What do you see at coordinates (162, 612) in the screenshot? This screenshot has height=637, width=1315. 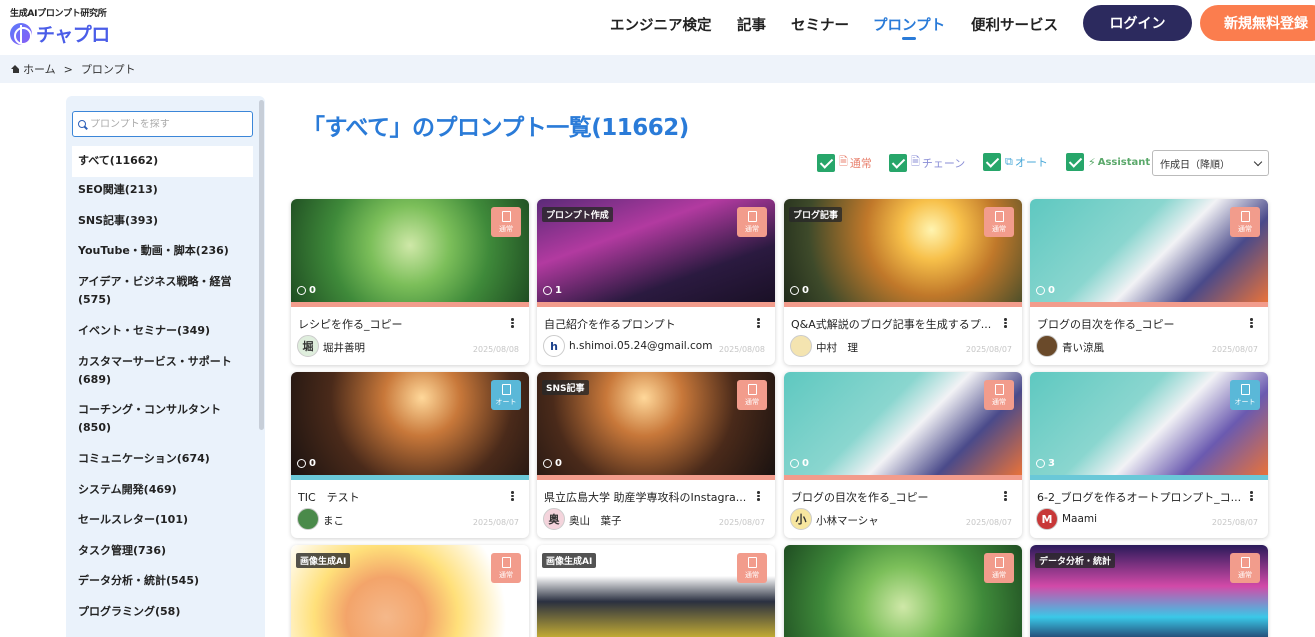 I see `category-programming: プログラミング(58)` at bounding box center [162, 612].